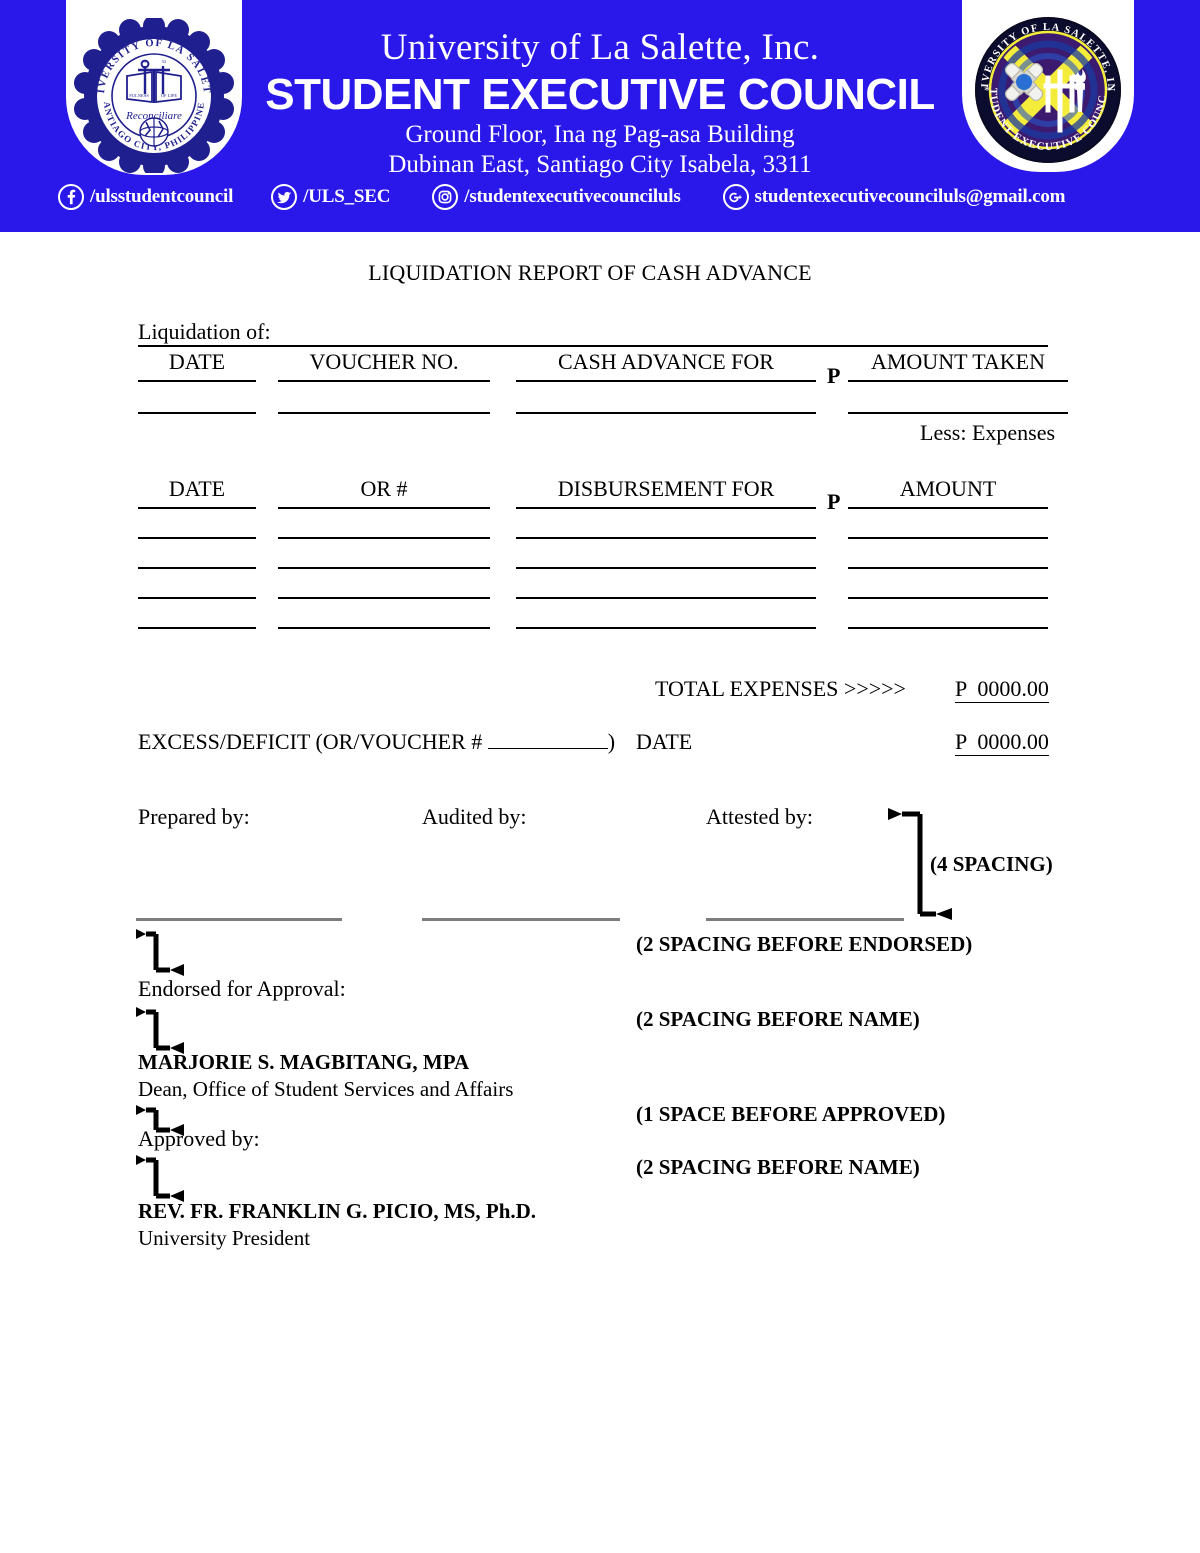  I want to click on social-instagram-label: /studentexecutivecounciluls, so click(572, 196).